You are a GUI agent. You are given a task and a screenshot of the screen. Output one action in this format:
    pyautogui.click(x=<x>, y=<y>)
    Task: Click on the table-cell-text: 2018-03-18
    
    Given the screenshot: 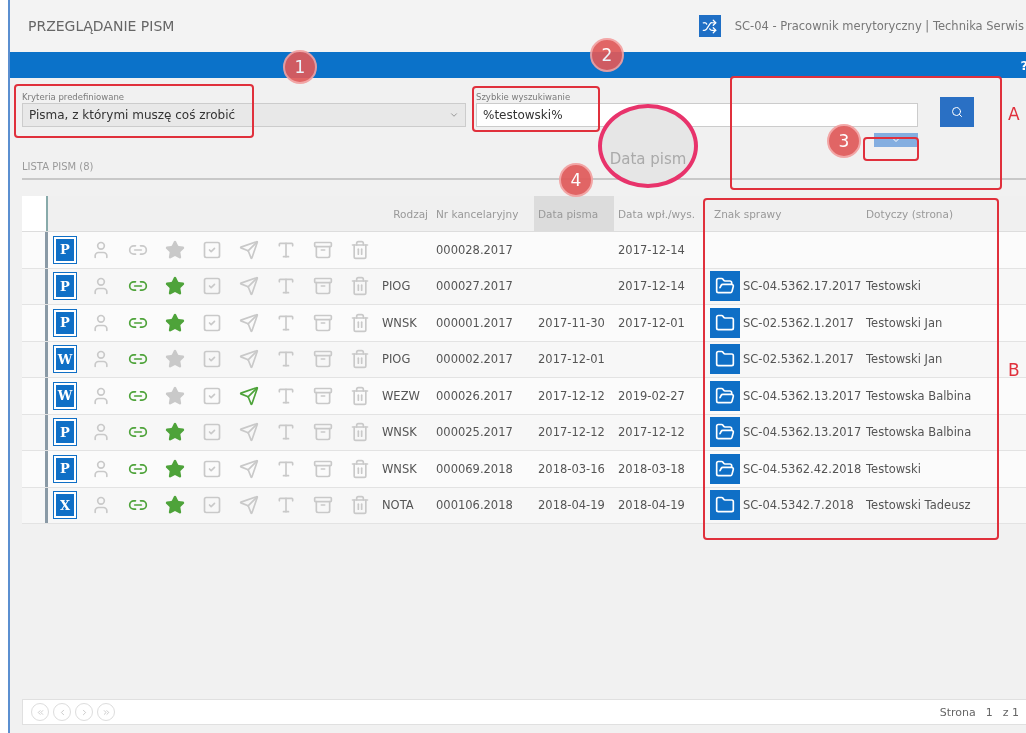 What is the action you would take?
    pyautogui.click(x=651, y=468)
    